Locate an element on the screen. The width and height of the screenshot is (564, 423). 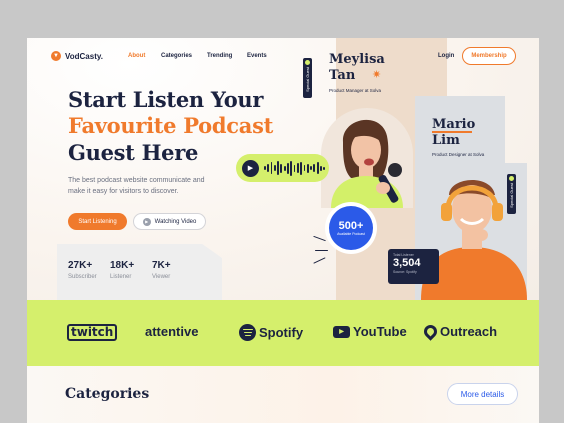
nav-categories: Categories is located at coordinates (176, 56).